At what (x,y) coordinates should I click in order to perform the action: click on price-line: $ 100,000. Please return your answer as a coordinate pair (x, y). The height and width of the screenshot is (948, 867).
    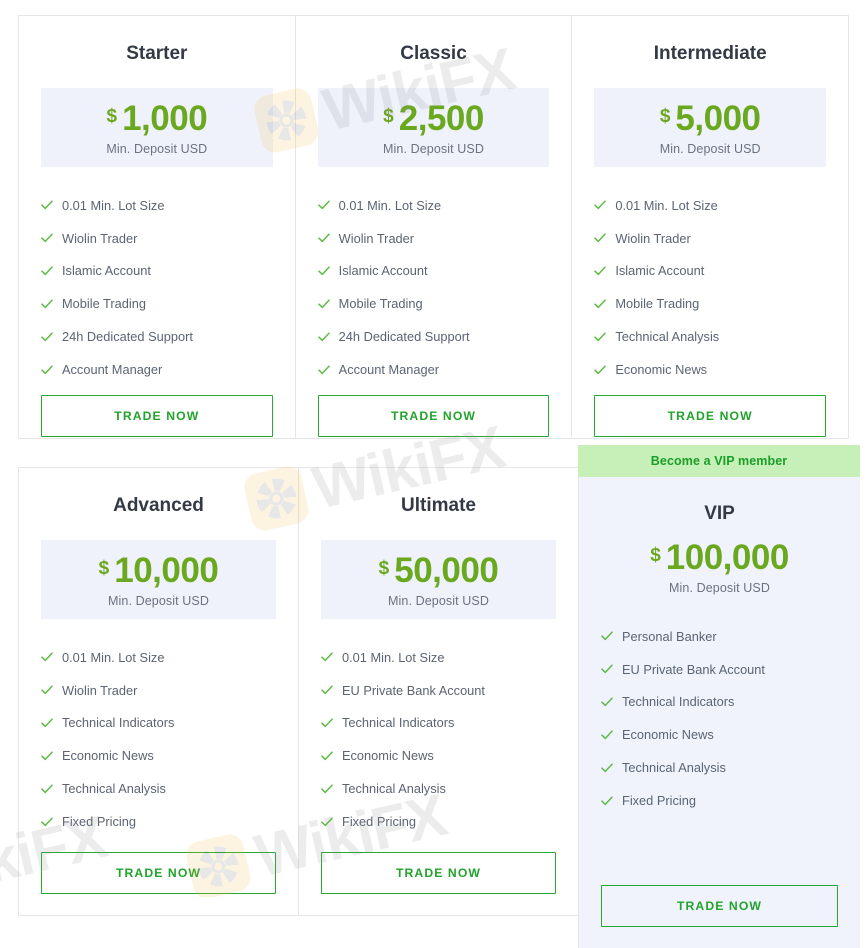
    Looking at the image, I should click on (719, 557).